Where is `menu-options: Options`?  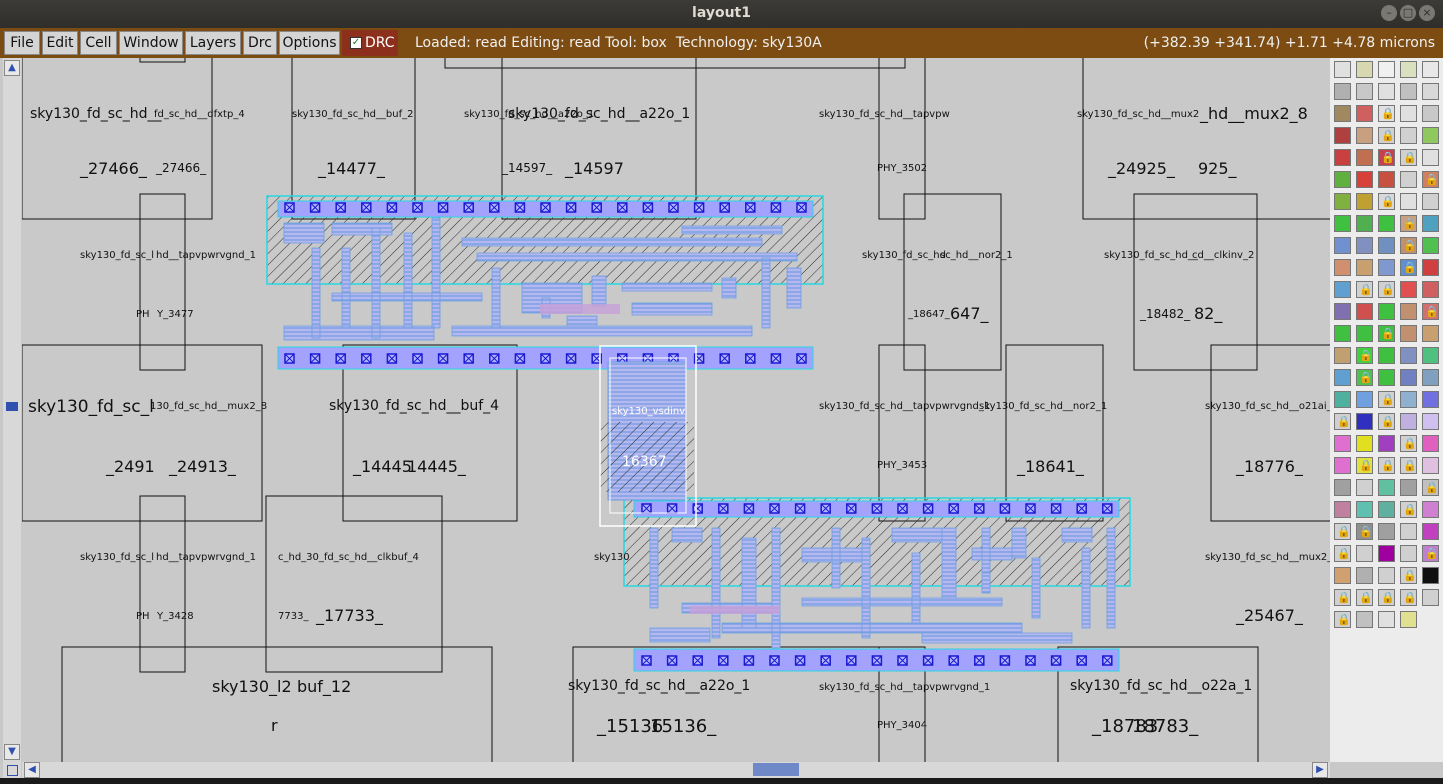 menu-options: Options is located at coordinates (309, 43).